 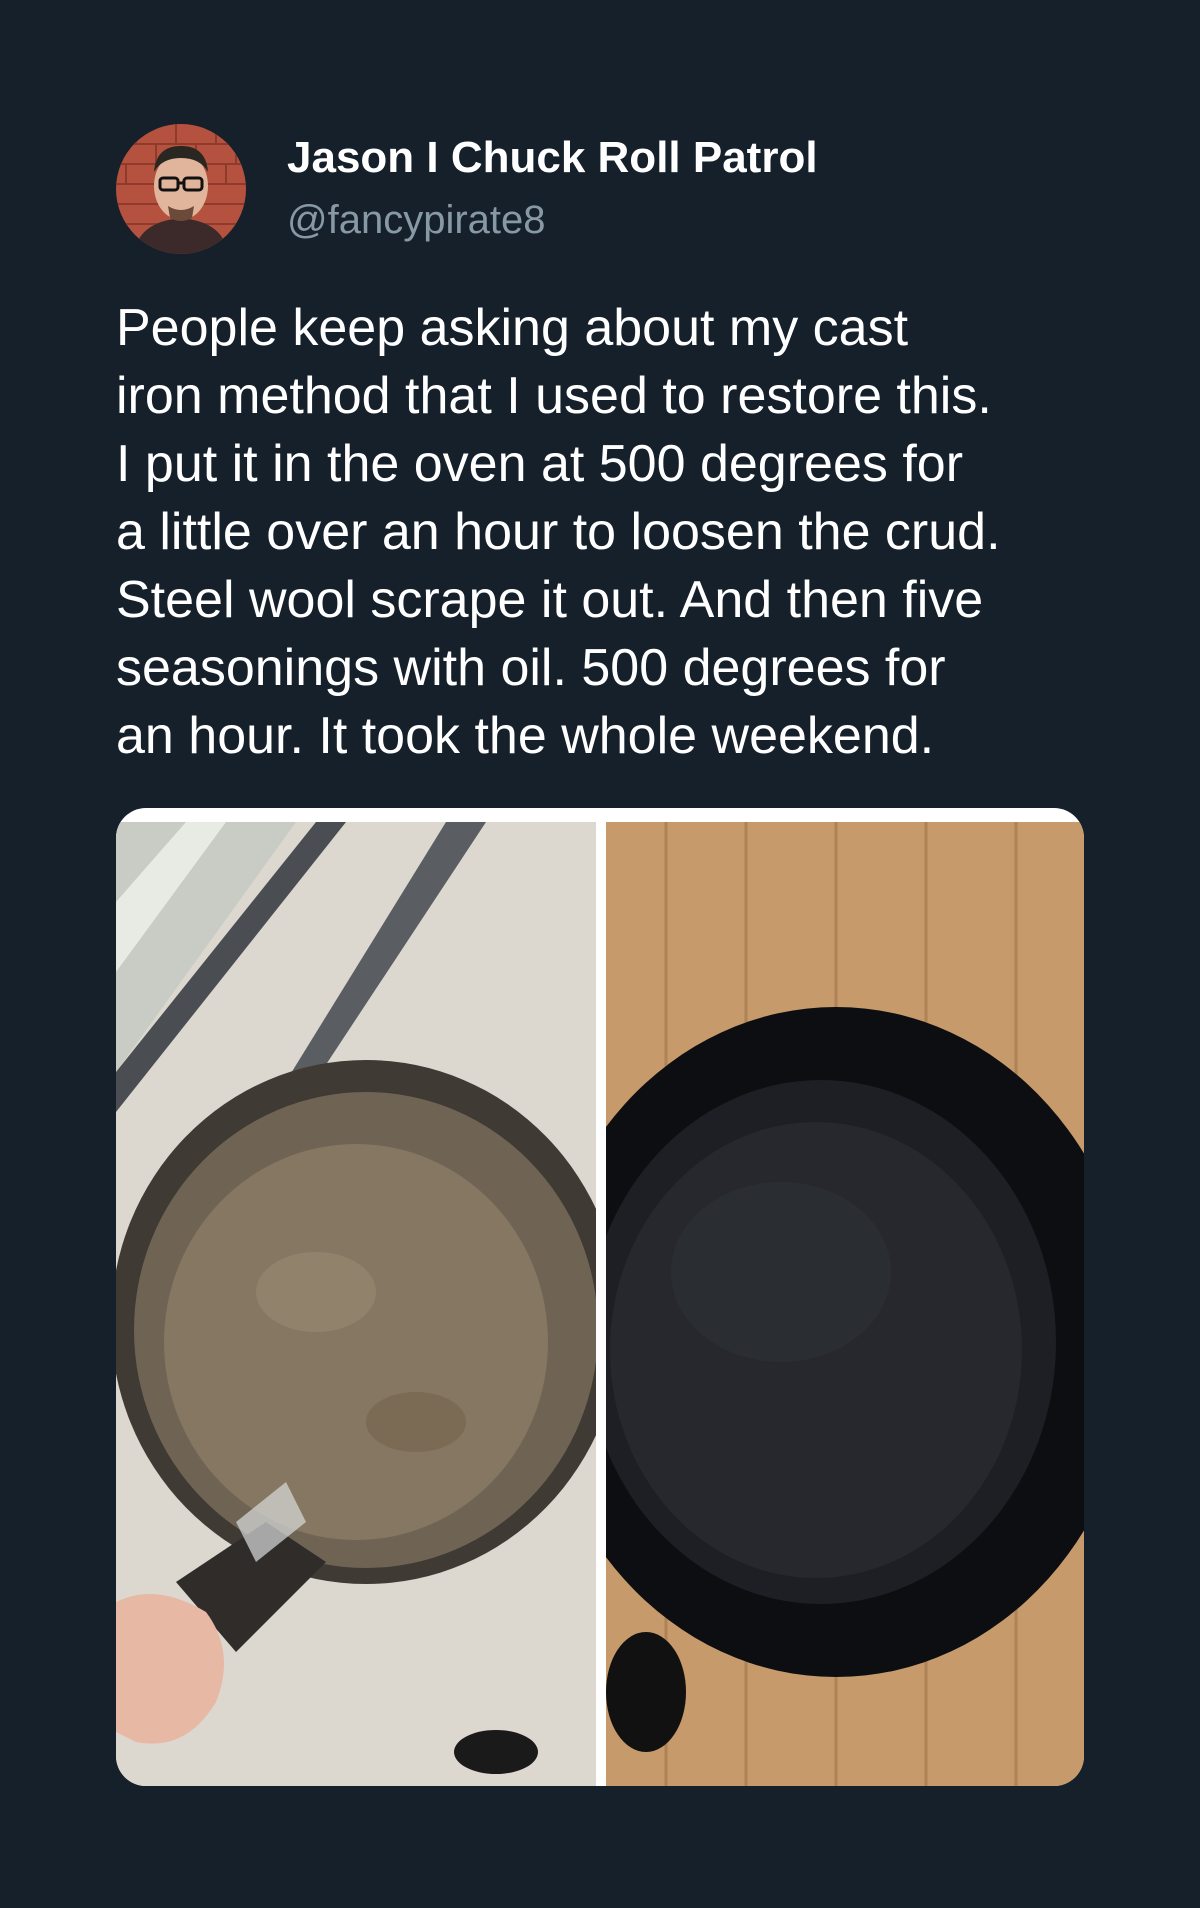 I want to click on display-name: Jason I Chuck Roll Patrol, so click(x=552, y=158).